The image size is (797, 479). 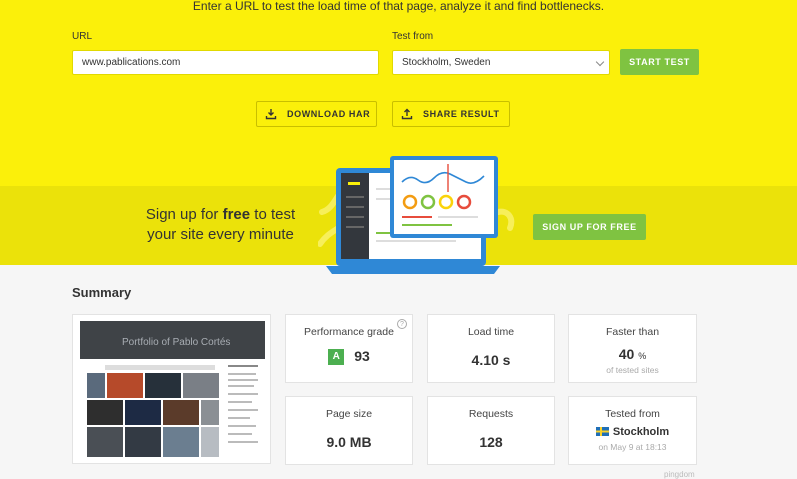 I want to click on faster-than-value-row: 40 %, so click(x=632, y=354).